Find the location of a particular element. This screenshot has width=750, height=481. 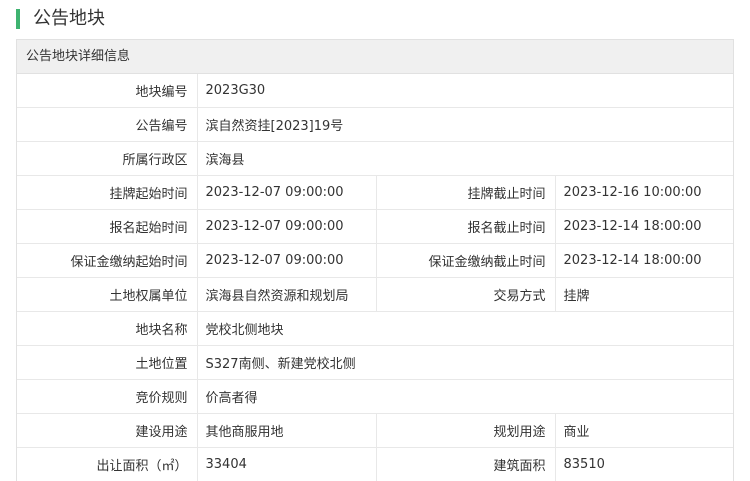

district-label: 所属行政区 is located at coordinates (107, 158).